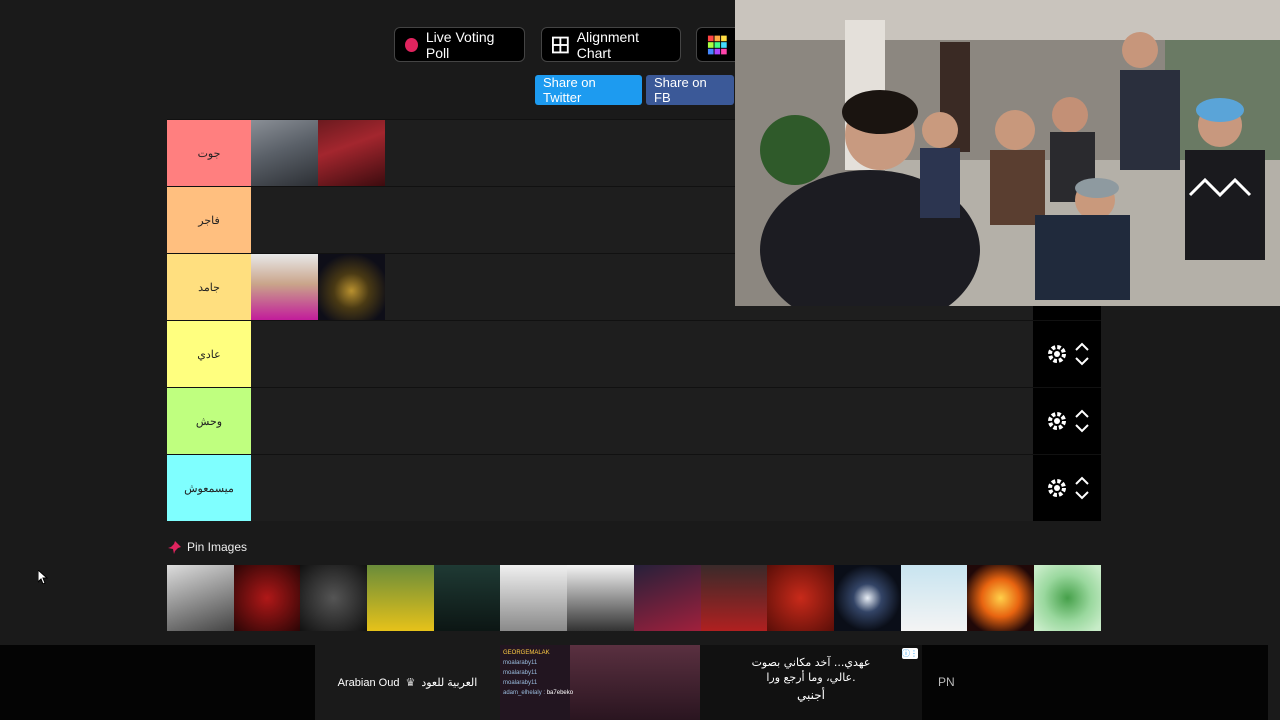 This screenshot has height=720, width=1280. I want to click on record-dot-icon, so click(411, 44).